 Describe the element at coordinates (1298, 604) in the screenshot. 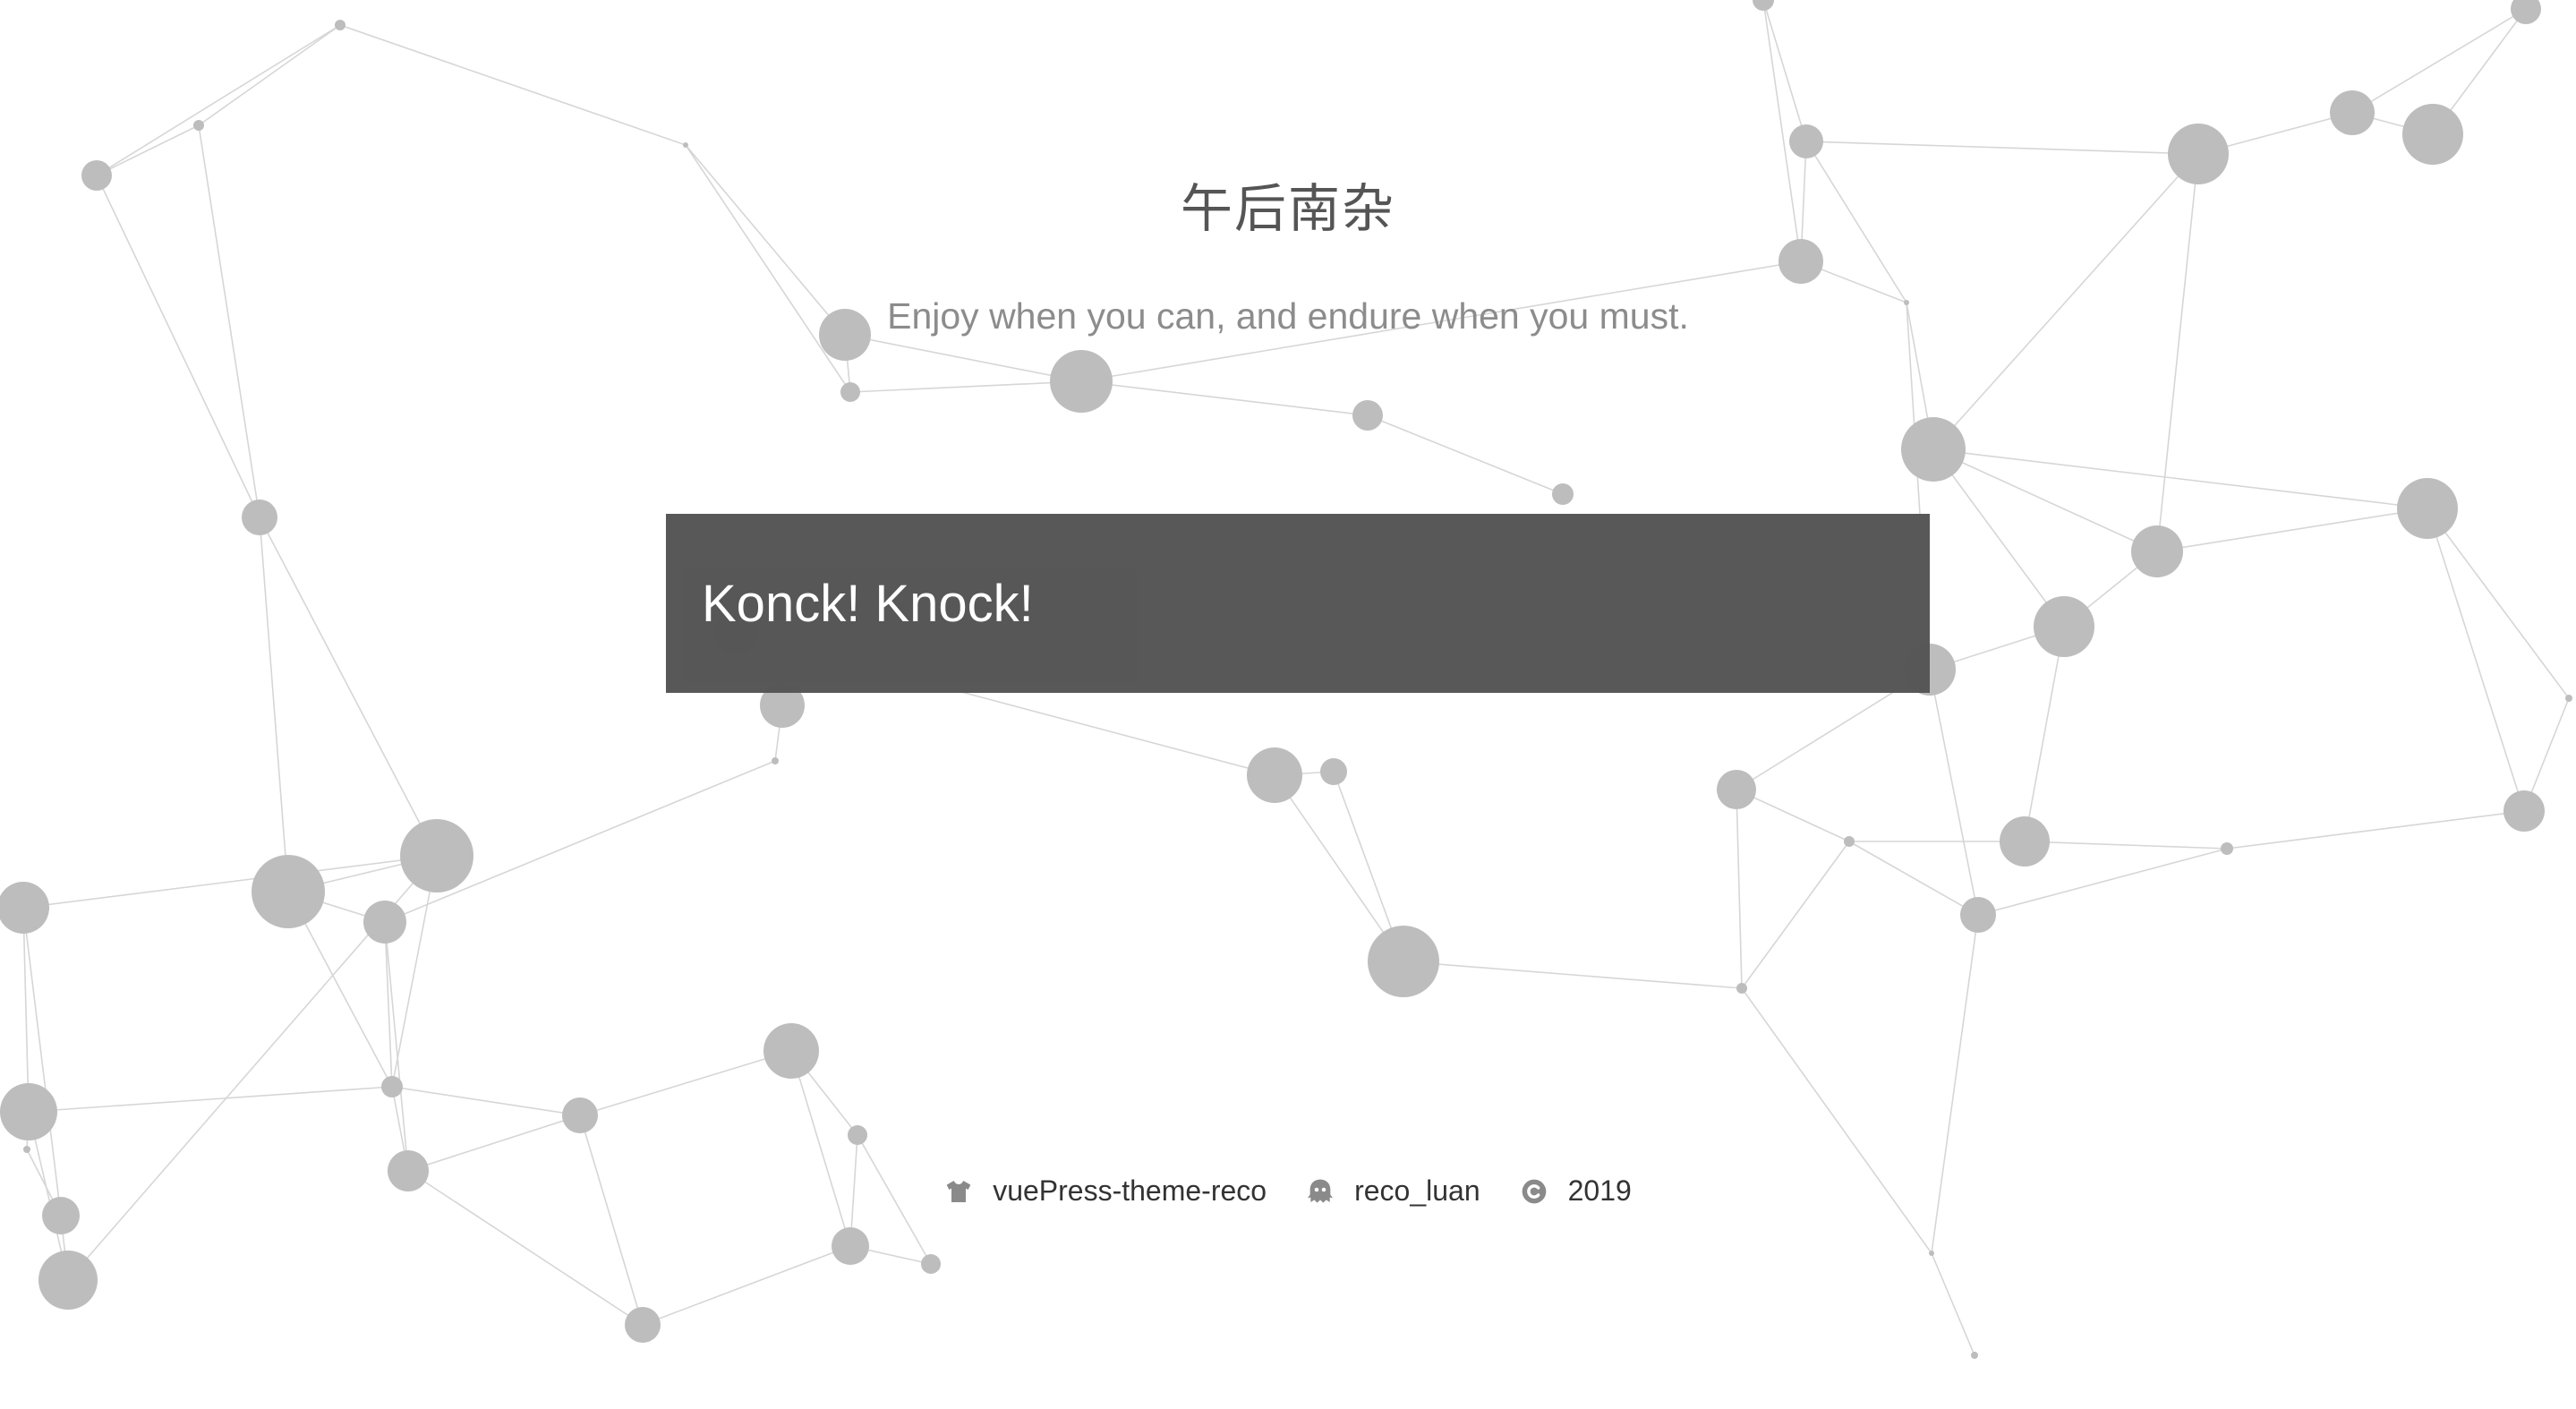

I see `password-input-box: Konck! Knock!` at that location.